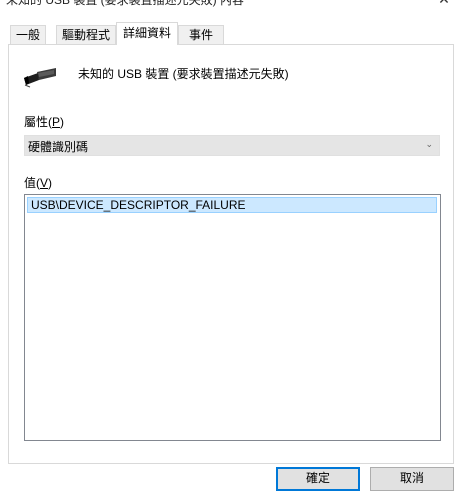 This screenshot has height=491, width=463. Describe the element at coordinates (58, 147) in the screenshot. I see `property-selected-value: 硬體識別碼` at that location.